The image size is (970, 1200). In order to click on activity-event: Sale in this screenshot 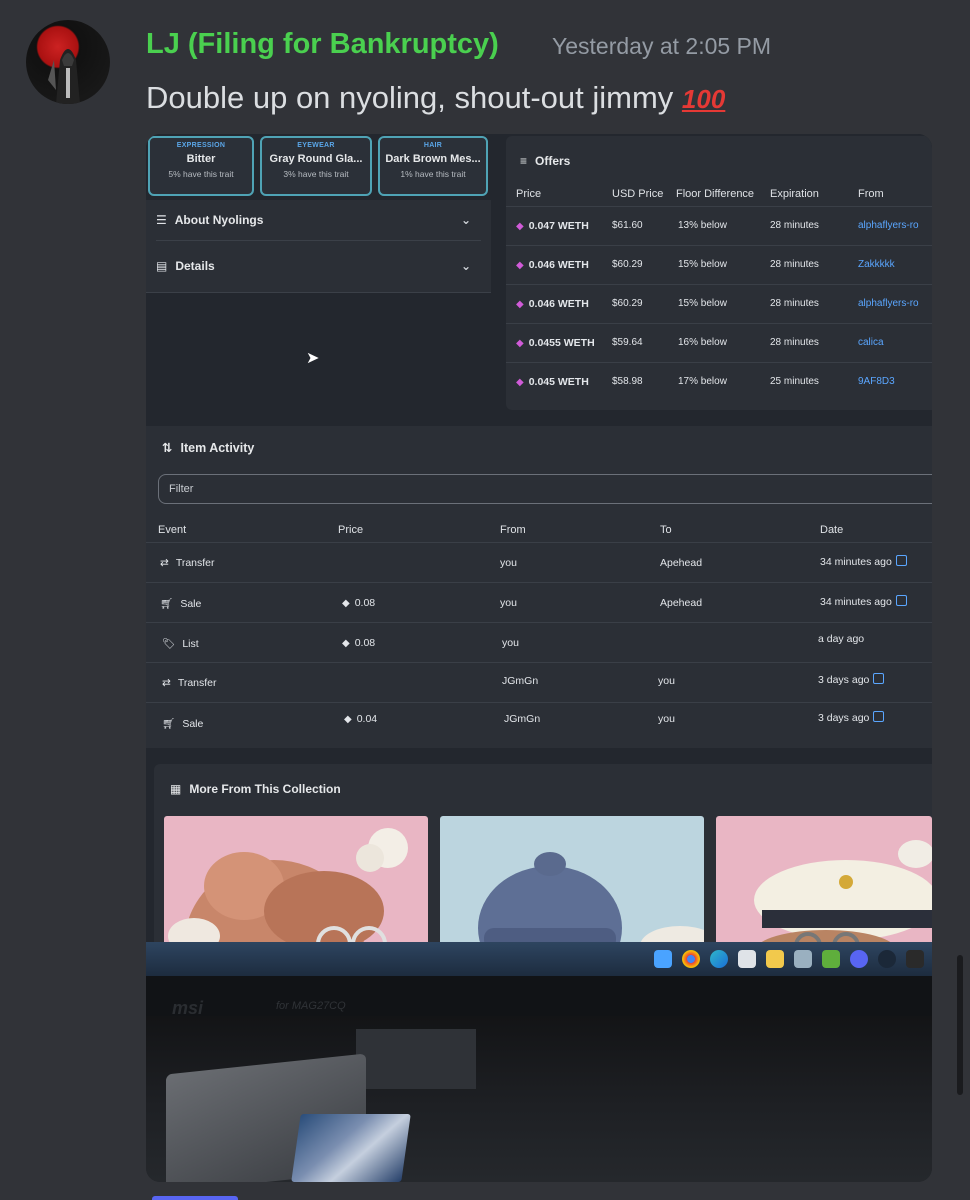, I will do `click(193, 724)`.